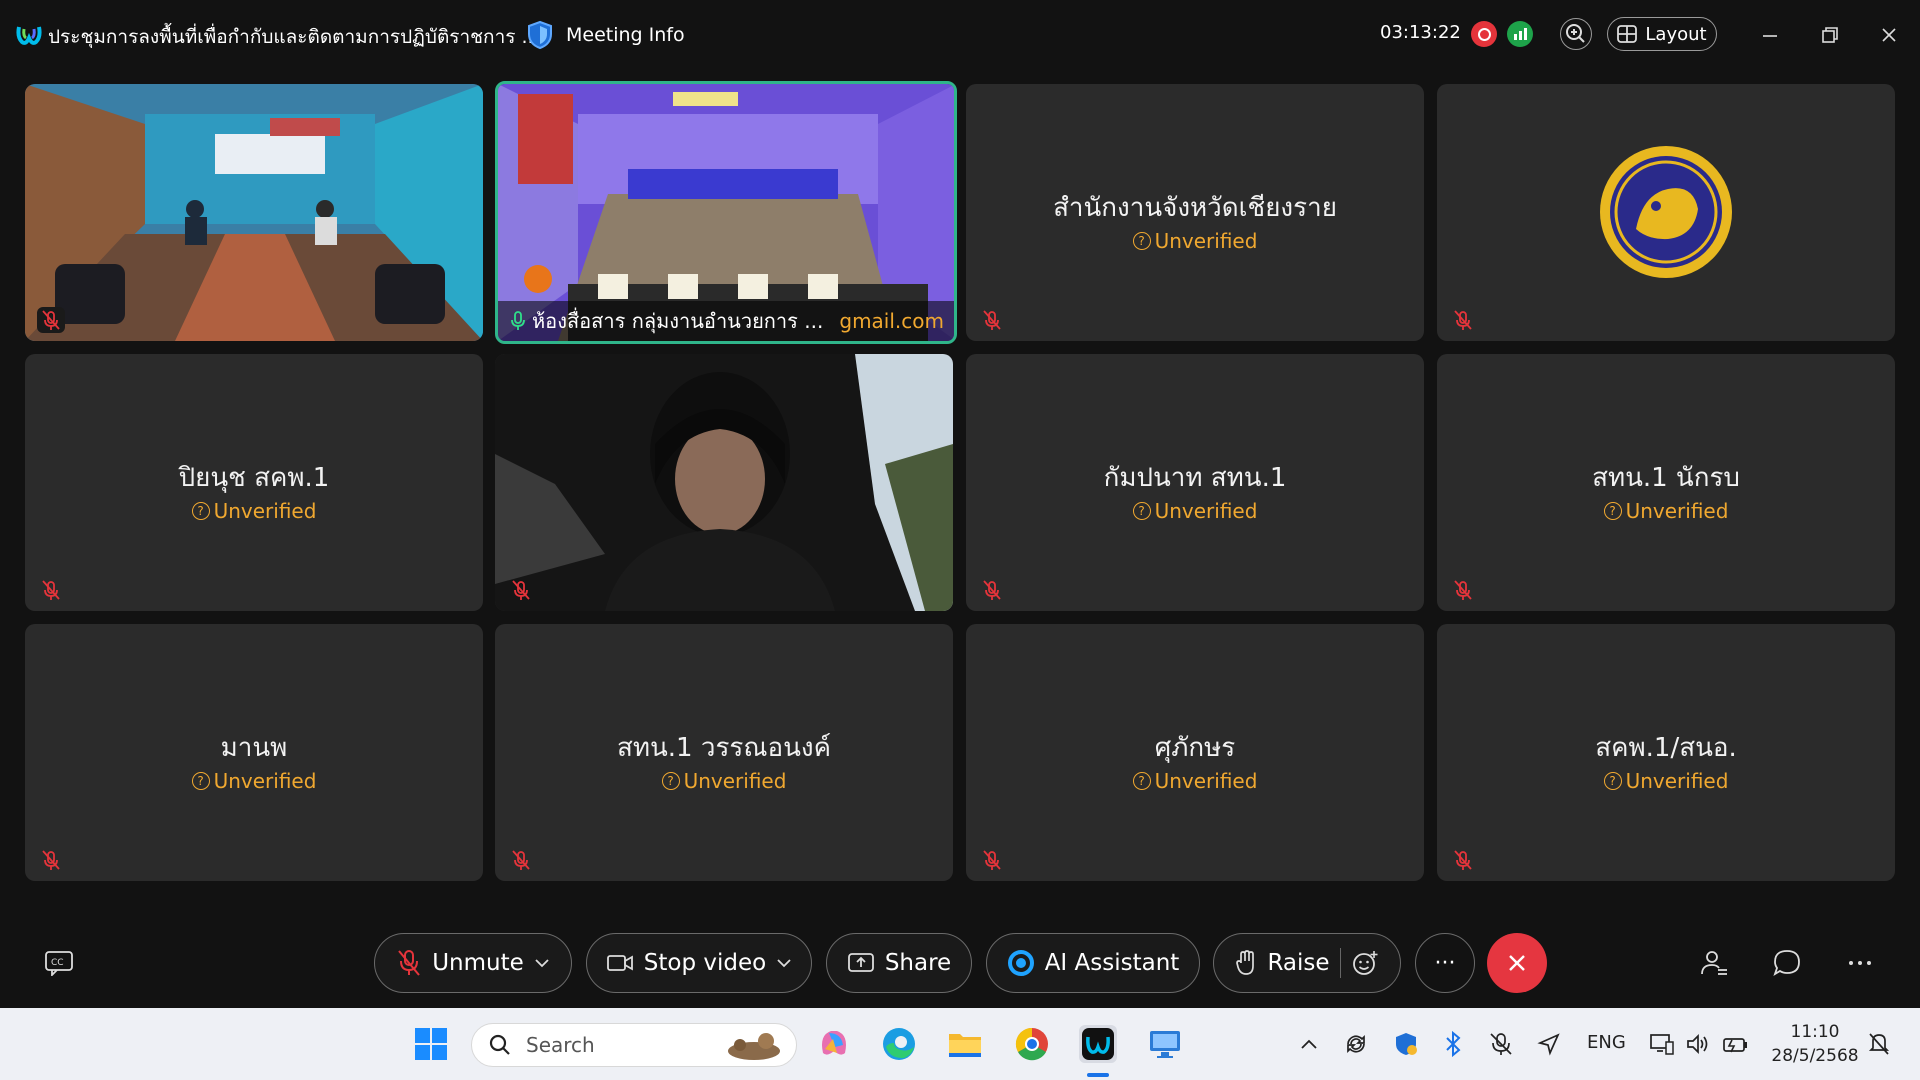 Image resolution: width=1920 pixels, height=1080 pixels. Describe the element at coordinates (1860, 963) in the screenshot. I see `more-panels-icon` at that location.